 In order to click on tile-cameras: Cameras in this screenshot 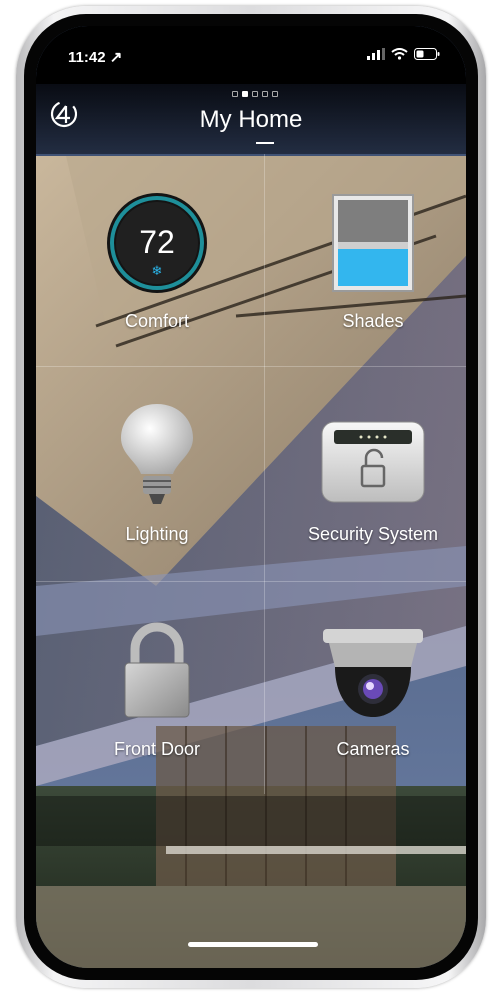, I will do `click(366, 697)`.